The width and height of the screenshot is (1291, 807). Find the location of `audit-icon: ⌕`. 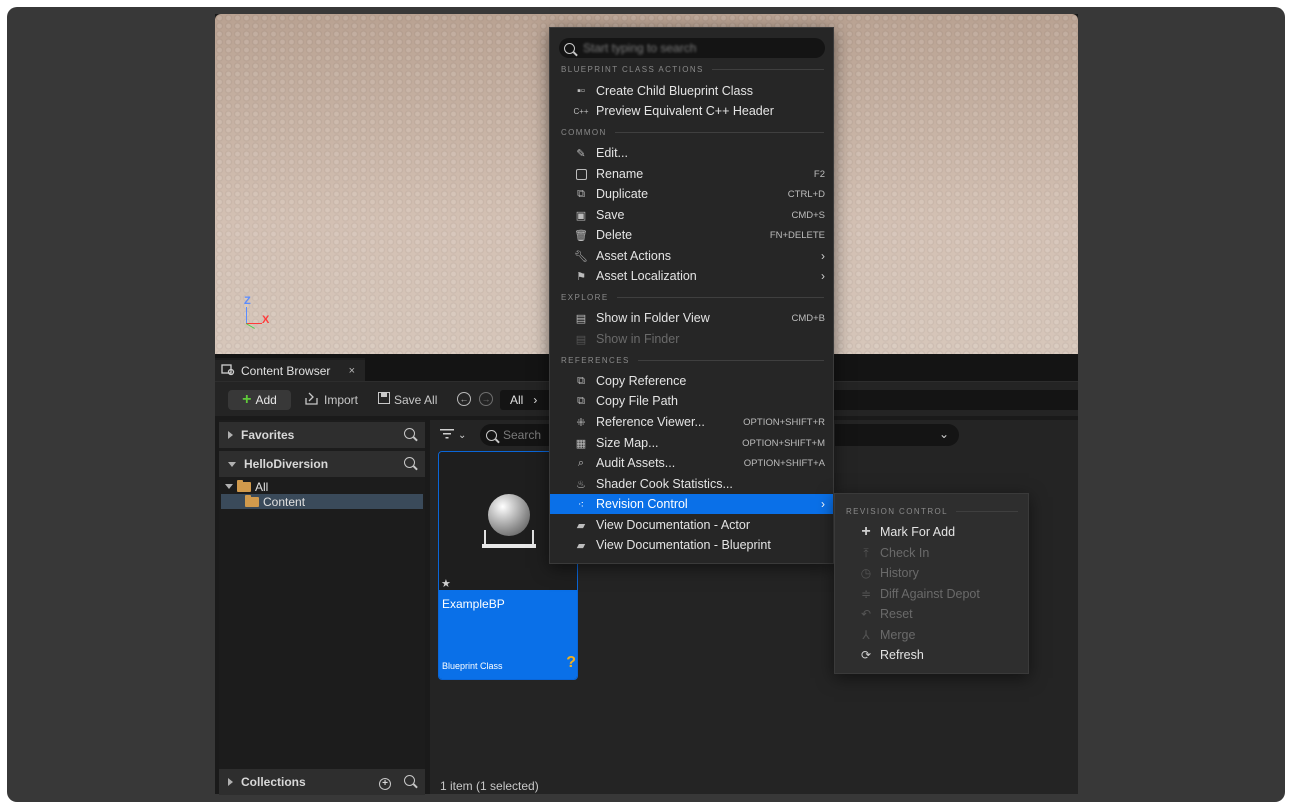

audit-icon: ⌕ is located at coordinates (581, 462).